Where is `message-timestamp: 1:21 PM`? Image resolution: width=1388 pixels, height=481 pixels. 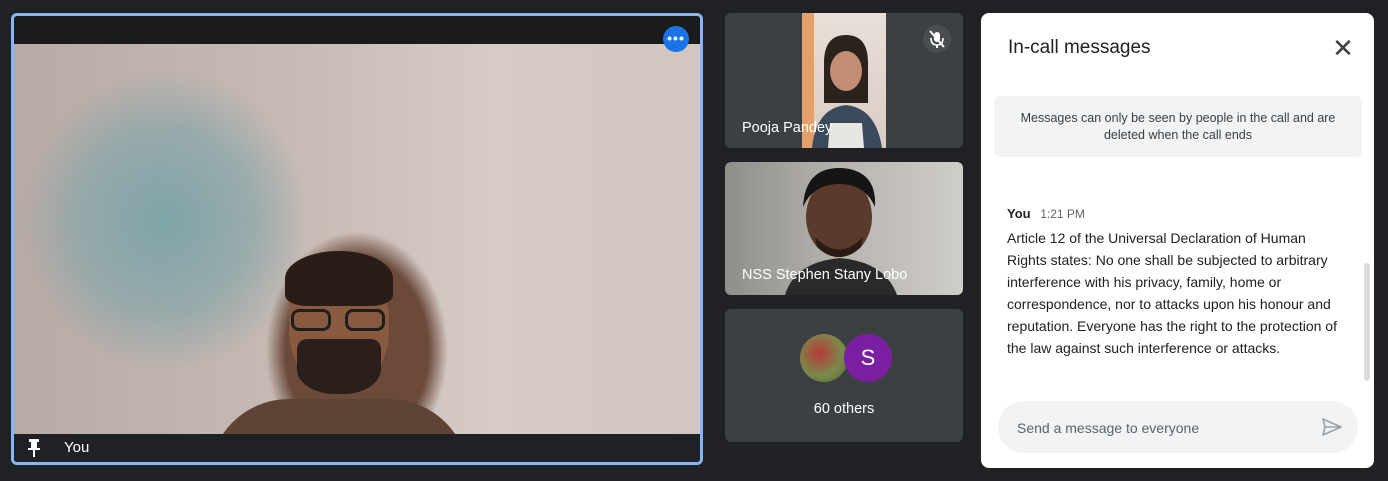
message-timestamp: 1:21 PM is located at coordinates (1062, 214).